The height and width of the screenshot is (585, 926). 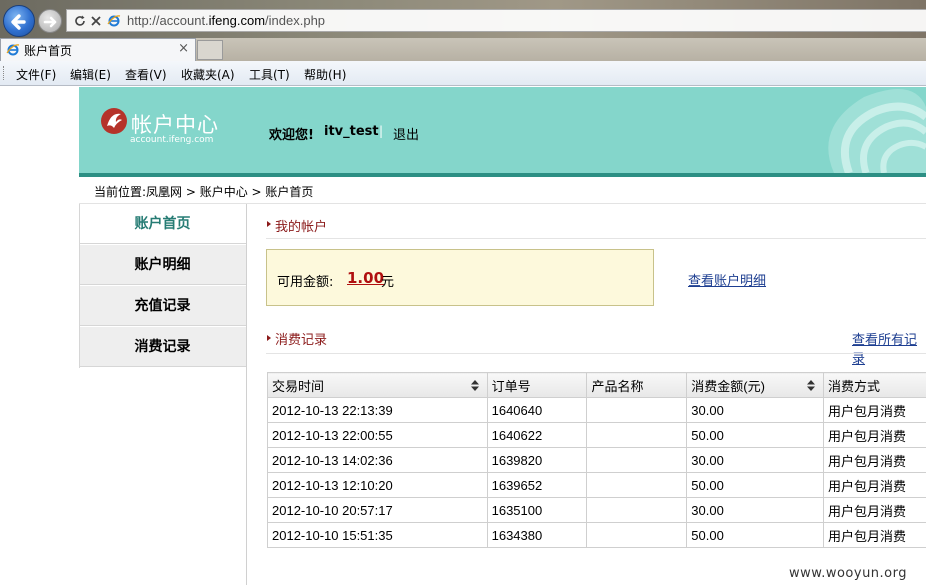 What do you see at coordinates (98, 49) in the screenshot?
I see `tab-account-home: 账户首页 ×` at bounding box center [98, 49].